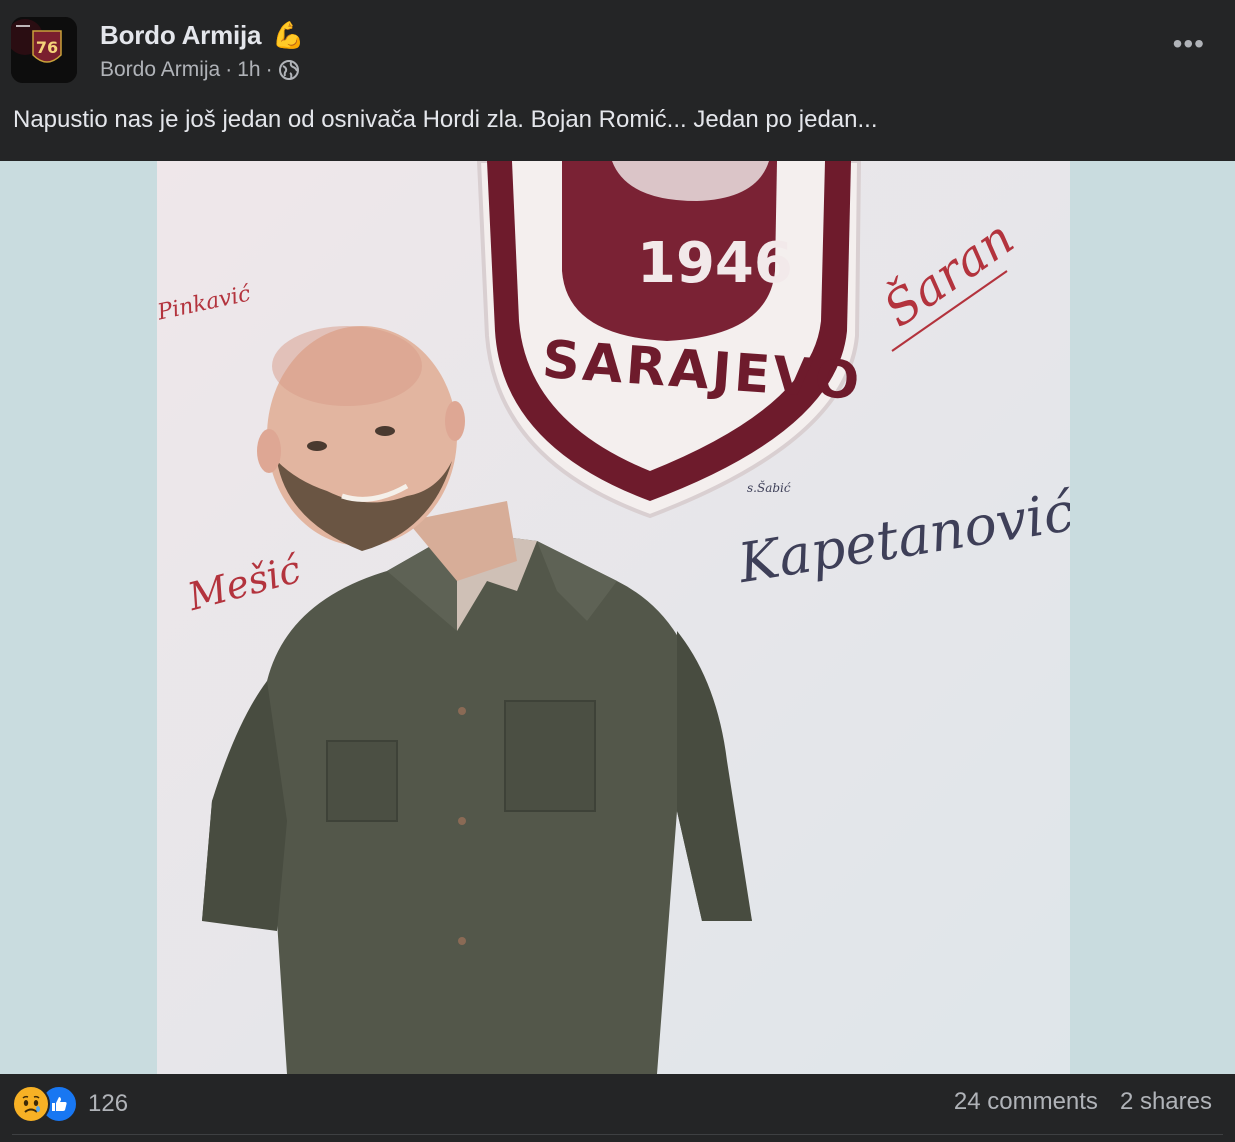 The image size is (1235, 1142). What do you see at coordinates (108, 1104) in the screenshot?
I see `reaction-count: 126` at bounding box center [108, 1104].